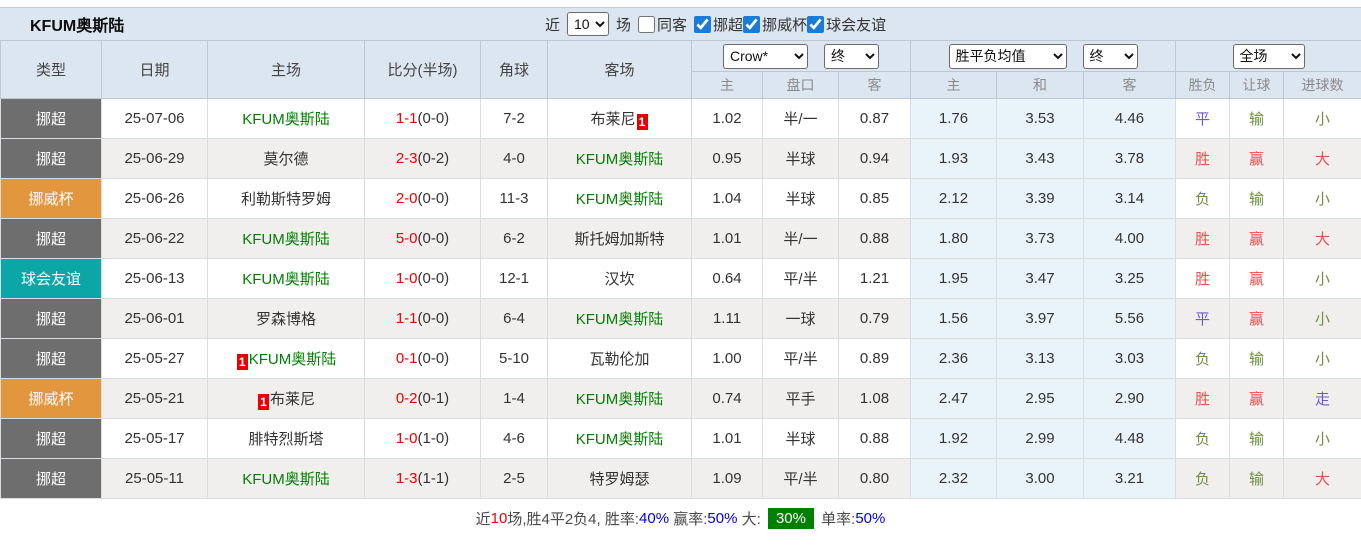  I want to click on team-name: 腓特烈斯塔, so click(286, 439).